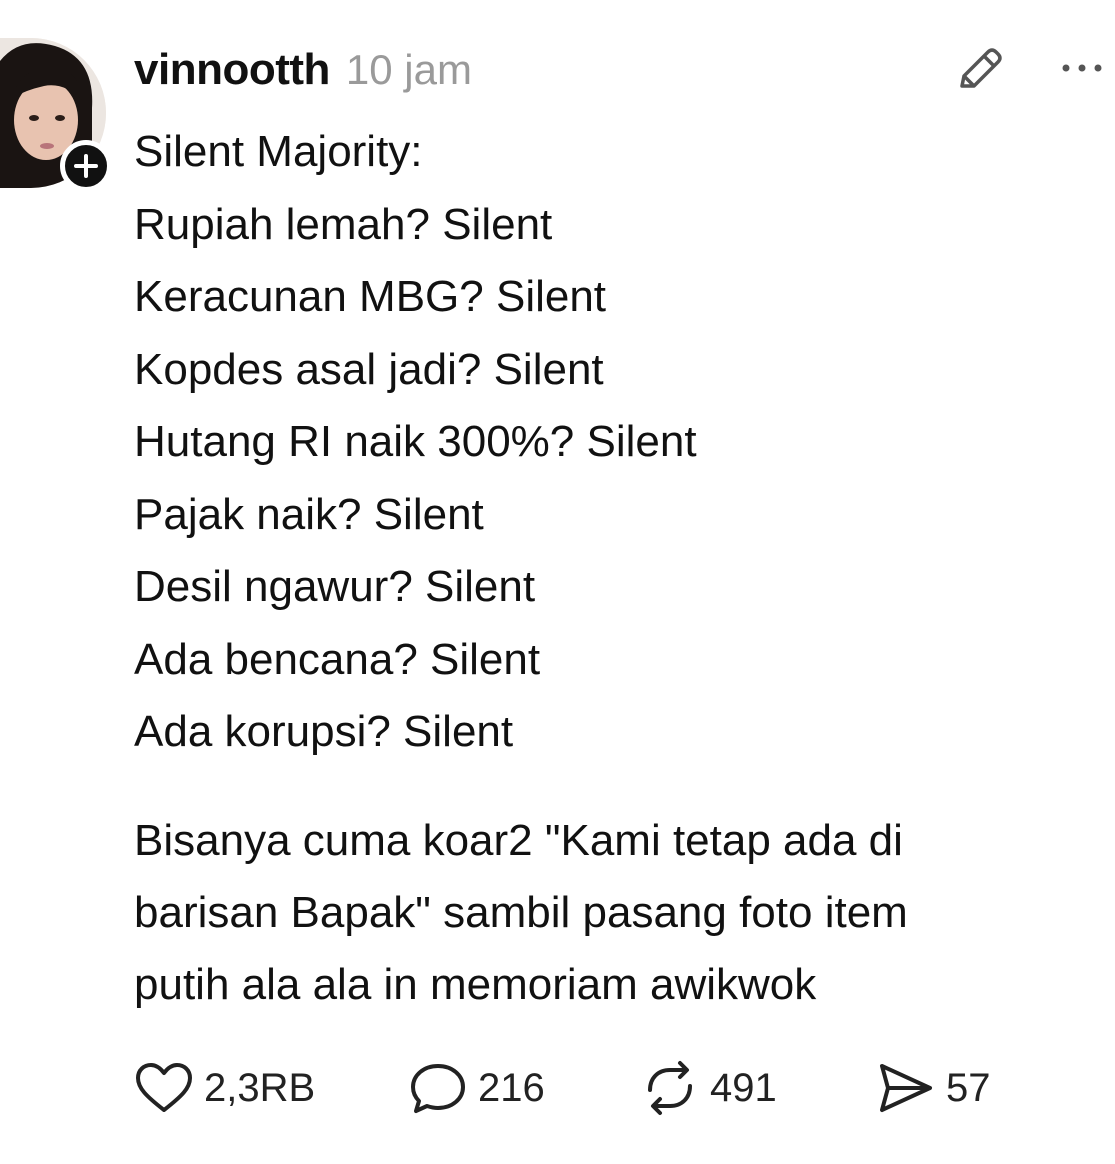 The height and width of the screenshot is (1164, 1115). Describe the element at coordinates (906, 1088) in the screenshot. I see `send-icon` at that location.